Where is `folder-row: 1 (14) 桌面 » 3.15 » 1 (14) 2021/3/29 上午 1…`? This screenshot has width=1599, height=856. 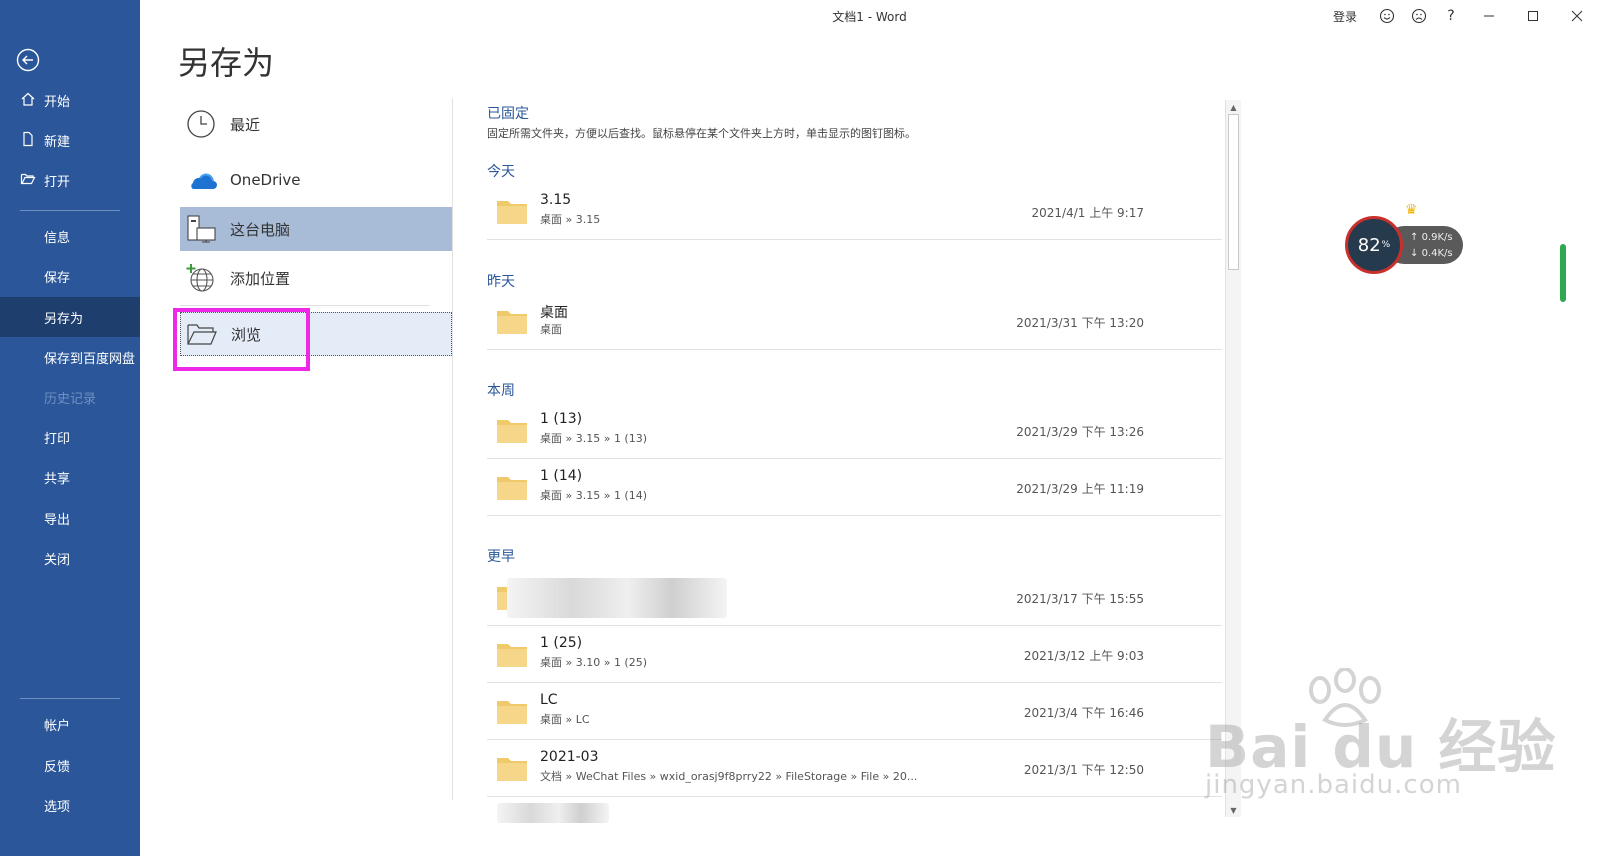 folder-row: 1 (14) 桌面 » 3.15 » 1 (14) 2021/3/29 上午 1… is located at coordinates (854, 488).